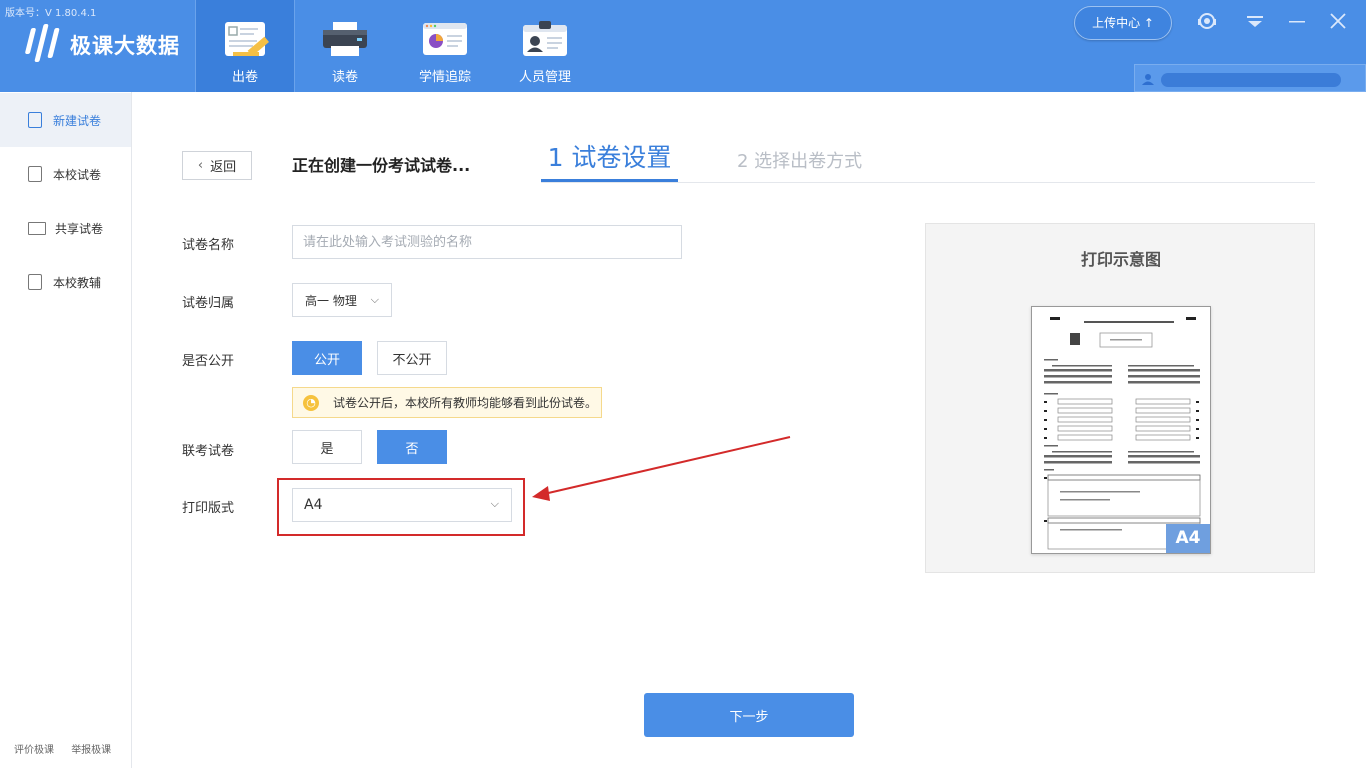 This screenshot has width=1366, height=768. I want to click on nav-tab-read: 读卷, so click(345, 46).